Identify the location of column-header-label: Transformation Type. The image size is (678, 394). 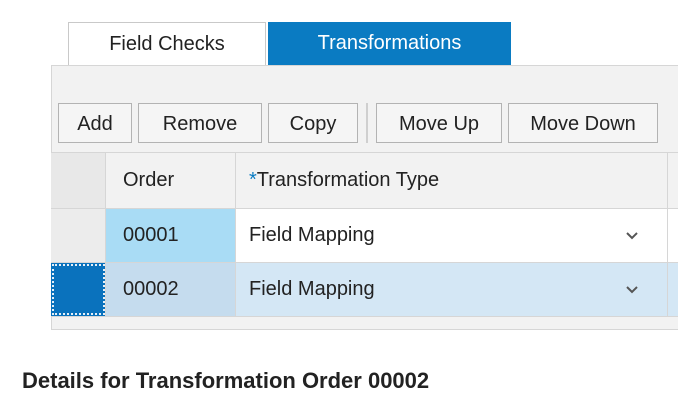
(348, 180).